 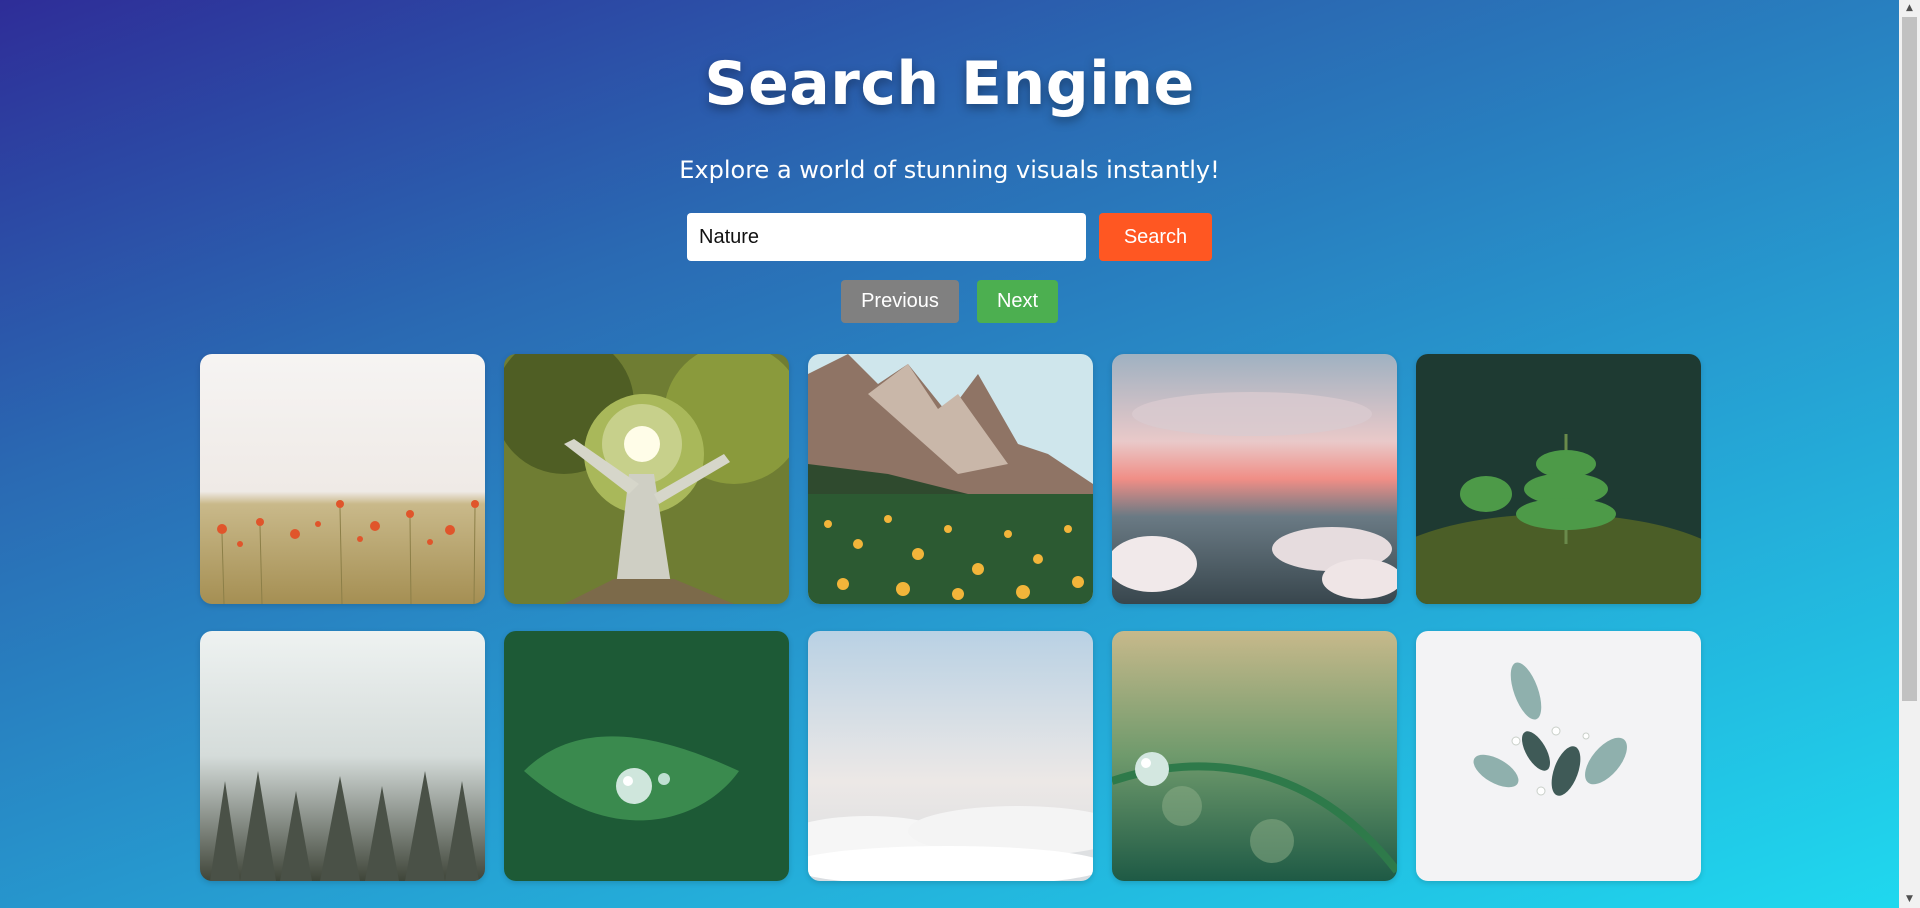 What do you see at coordinates (342, 479) in the screenshot?
I see `result-image-poppies` at bounding box center [342, 479].